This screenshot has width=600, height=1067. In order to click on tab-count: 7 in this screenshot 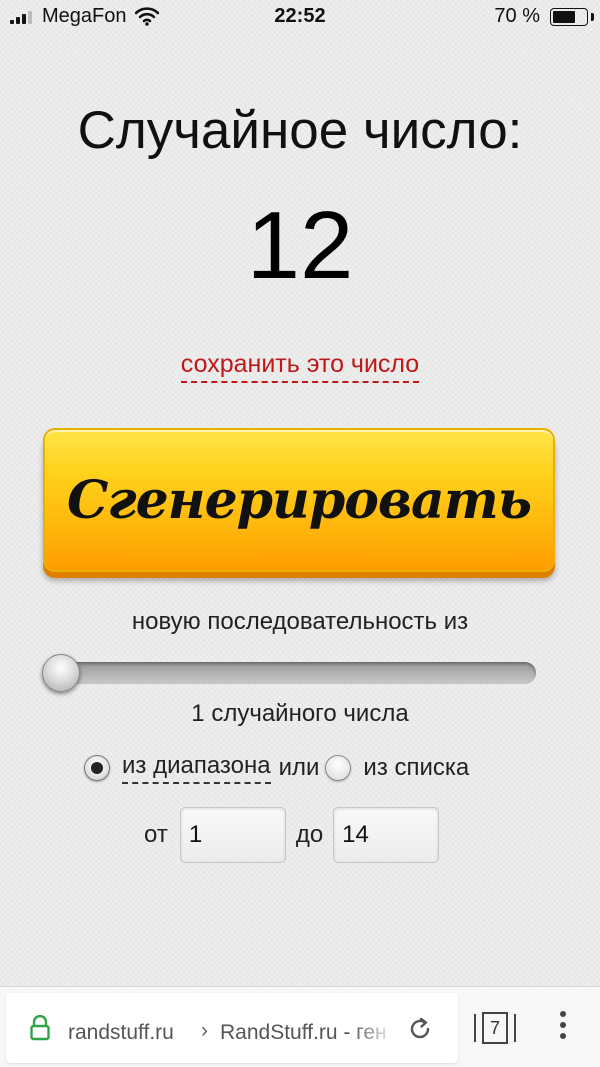, I will do `click(495, 1028)`.